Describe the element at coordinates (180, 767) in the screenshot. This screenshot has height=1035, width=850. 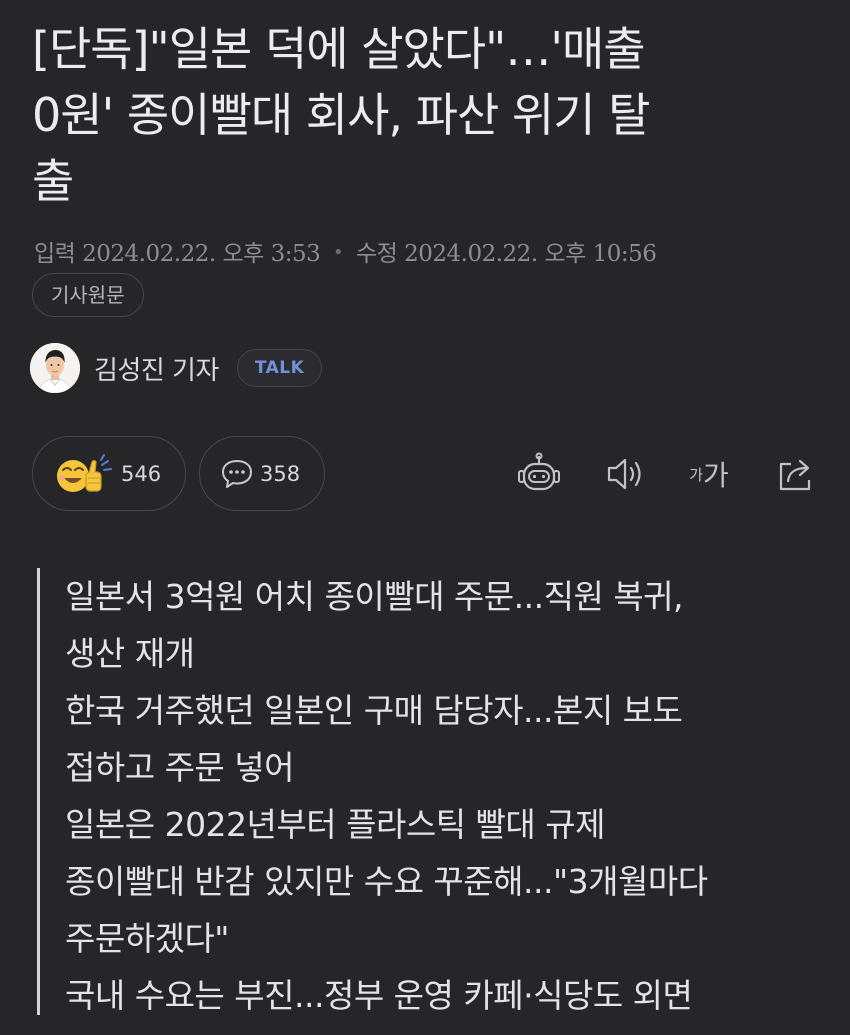
I see `summary-line: 접하고 주문 넣어` at that location.